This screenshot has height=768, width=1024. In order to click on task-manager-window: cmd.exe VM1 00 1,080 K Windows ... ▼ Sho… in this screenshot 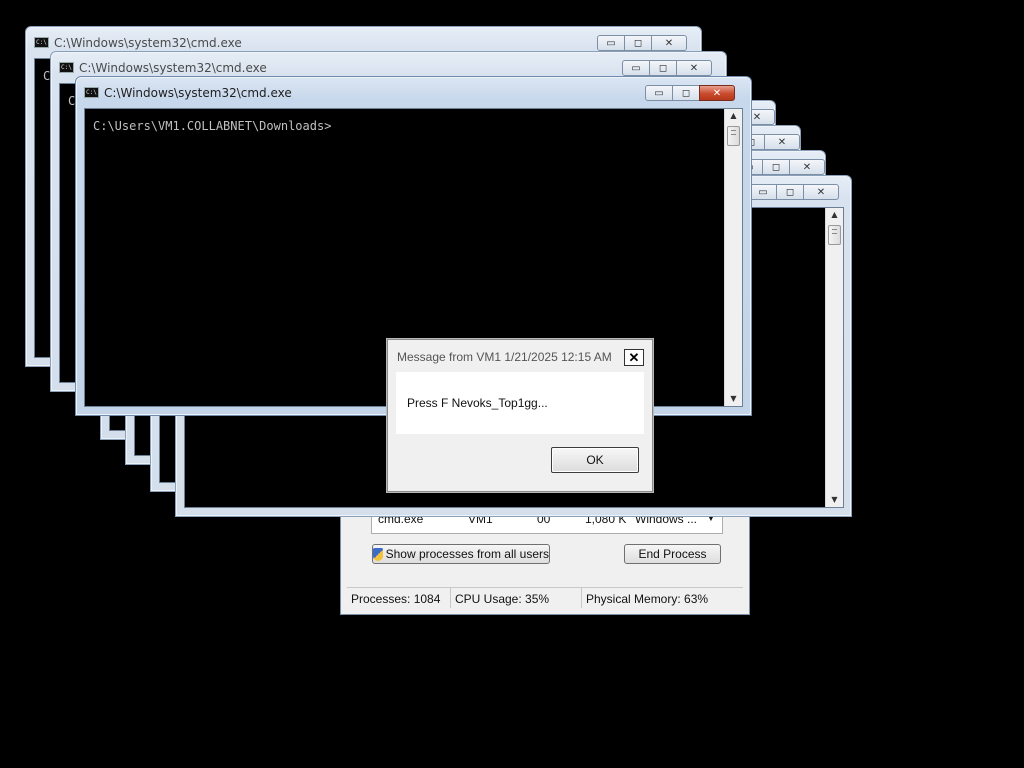, I will do `click(545, 560)`.